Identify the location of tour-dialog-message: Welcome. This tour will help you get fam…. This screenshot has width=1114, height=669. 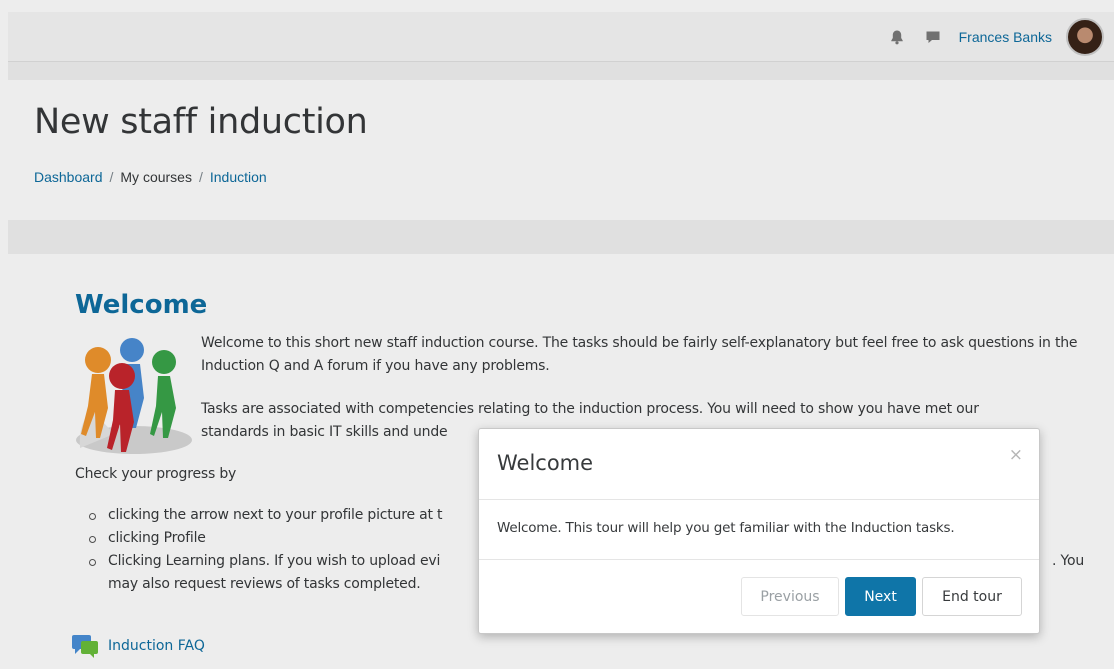
(726, 528).